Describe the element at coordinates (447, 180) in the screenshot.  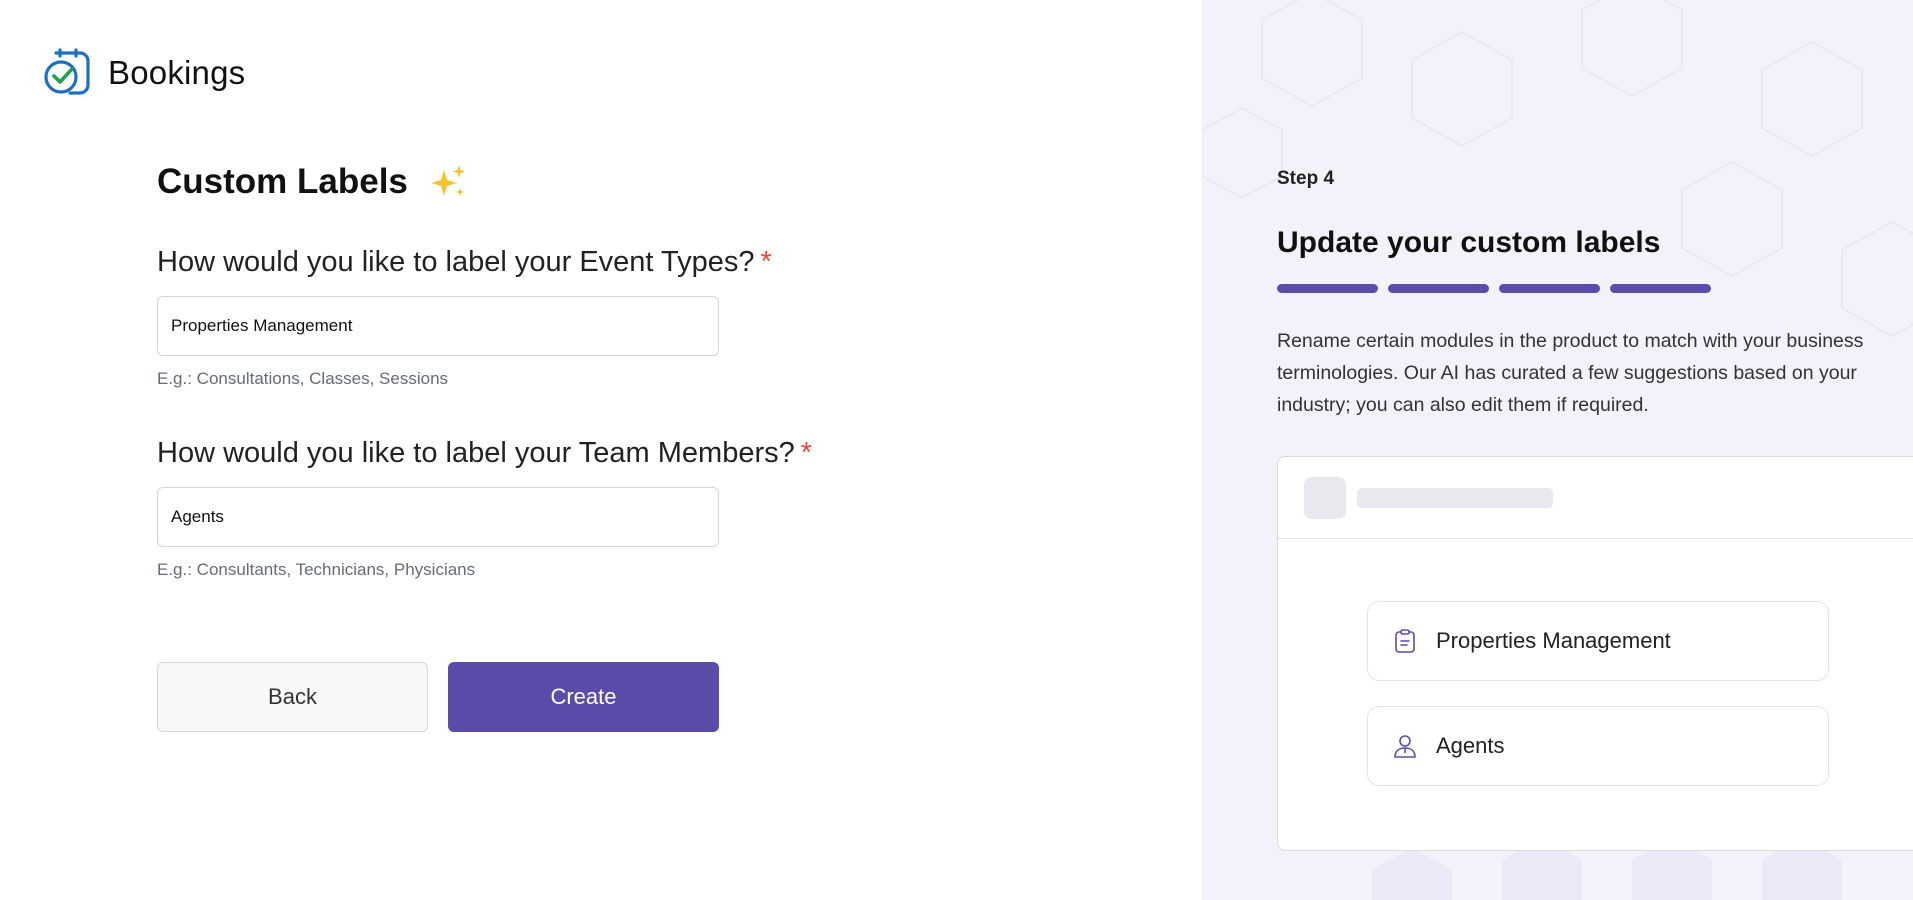
I see `sparkles-icon` at that location.